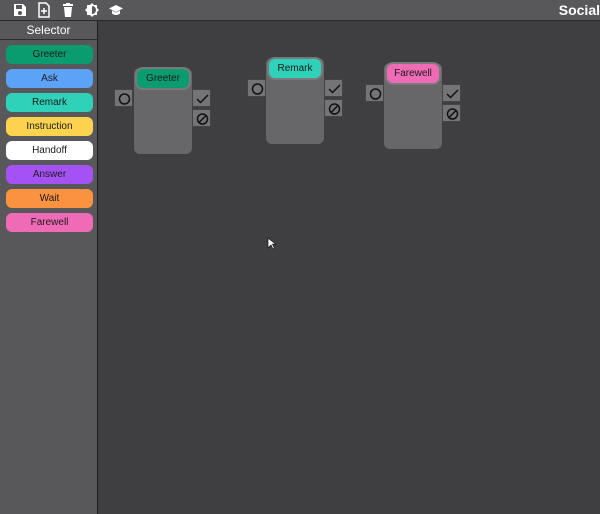 The width and height of the screenshot is (600, 514). What do you see at coordinates (49, 102) in the screenshot?
I see `selector-remark-button: Remark` at bounding box center [49, 102].